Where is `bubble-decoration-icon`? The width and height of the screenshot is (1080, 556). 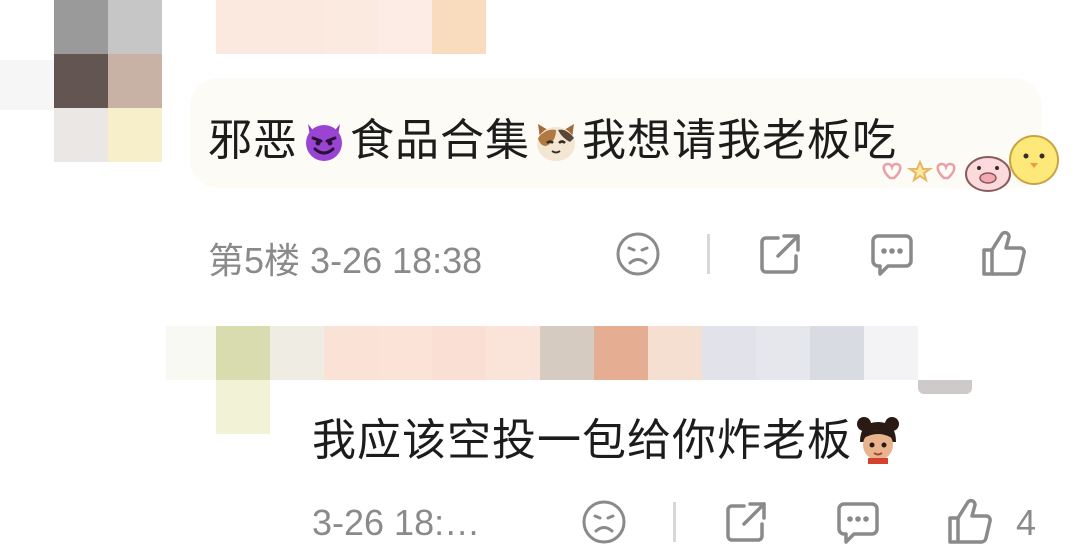 bubble-decoration-icon is located at coordinates (970, 163).